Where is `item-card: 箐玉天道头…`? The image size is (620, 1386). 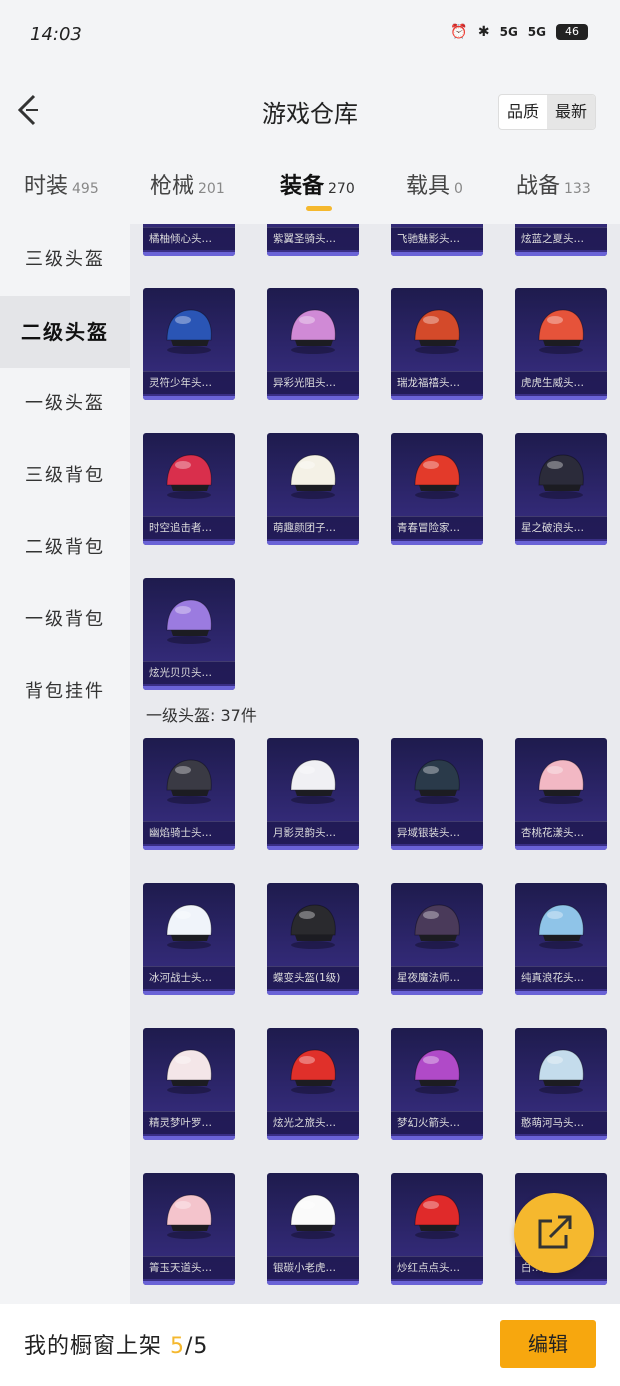
item-card: 箐玉天道头… is located at coordinates (189, 1229).